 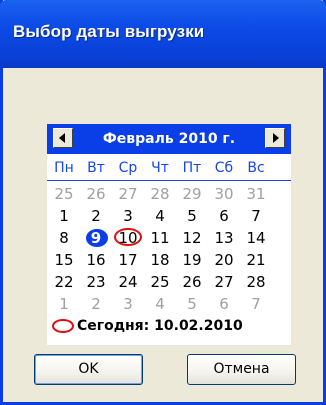 I want to click on day-cell: 9, so click(x=96, y=238).